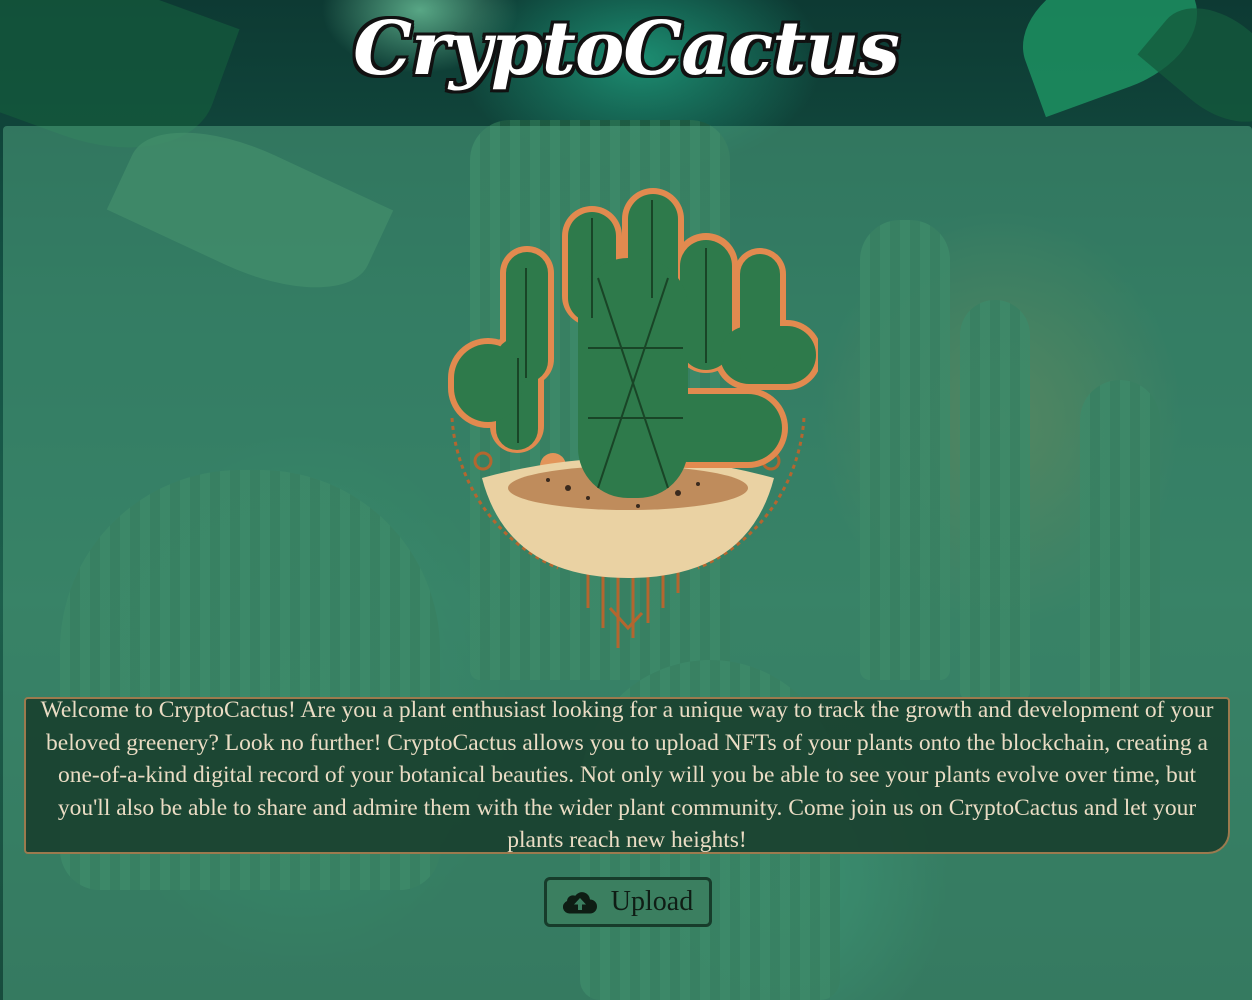 This screenshot has height=1000, width=1252. I want to click on upload-button: Upload, so click(628, 902).